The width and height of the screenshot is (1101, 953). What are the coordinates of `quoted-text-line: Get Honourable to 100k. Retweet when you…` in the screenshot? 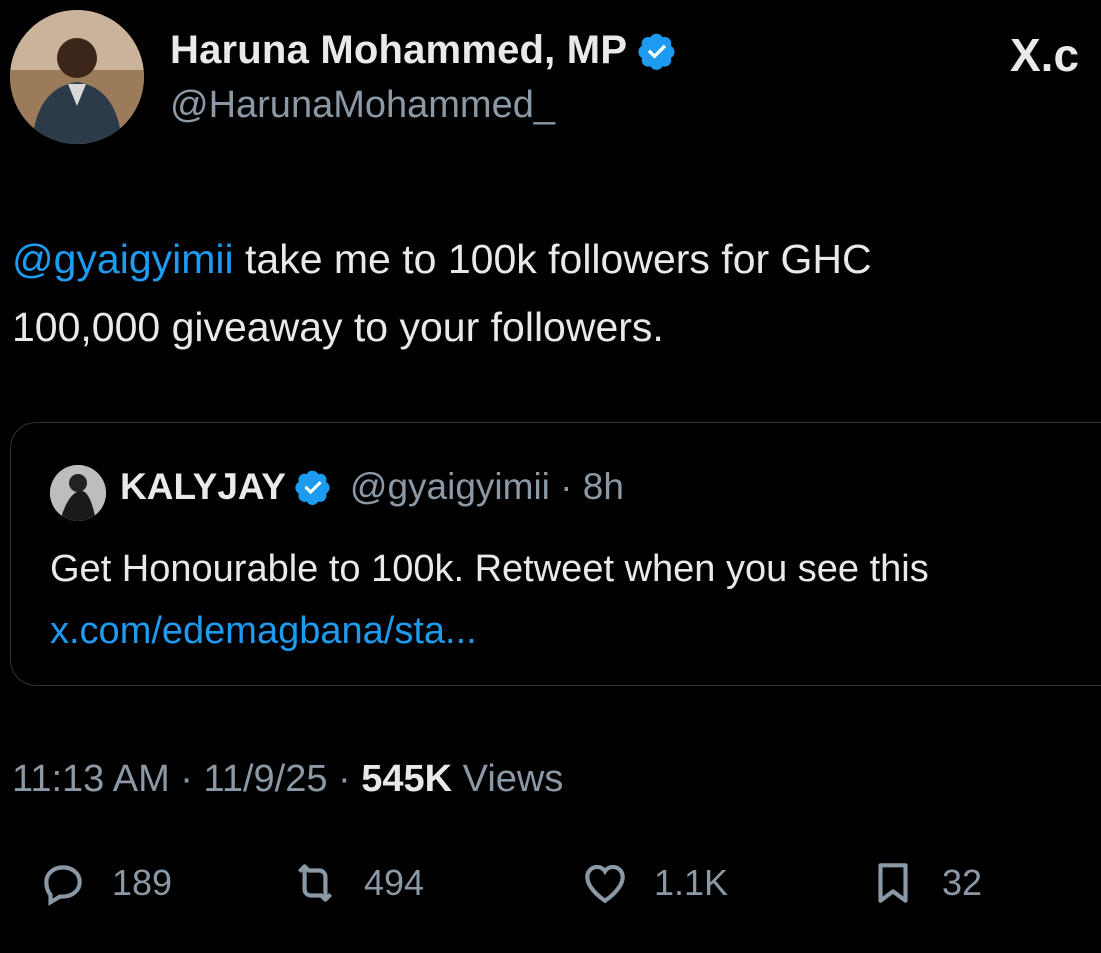 It's located at (489, 569).